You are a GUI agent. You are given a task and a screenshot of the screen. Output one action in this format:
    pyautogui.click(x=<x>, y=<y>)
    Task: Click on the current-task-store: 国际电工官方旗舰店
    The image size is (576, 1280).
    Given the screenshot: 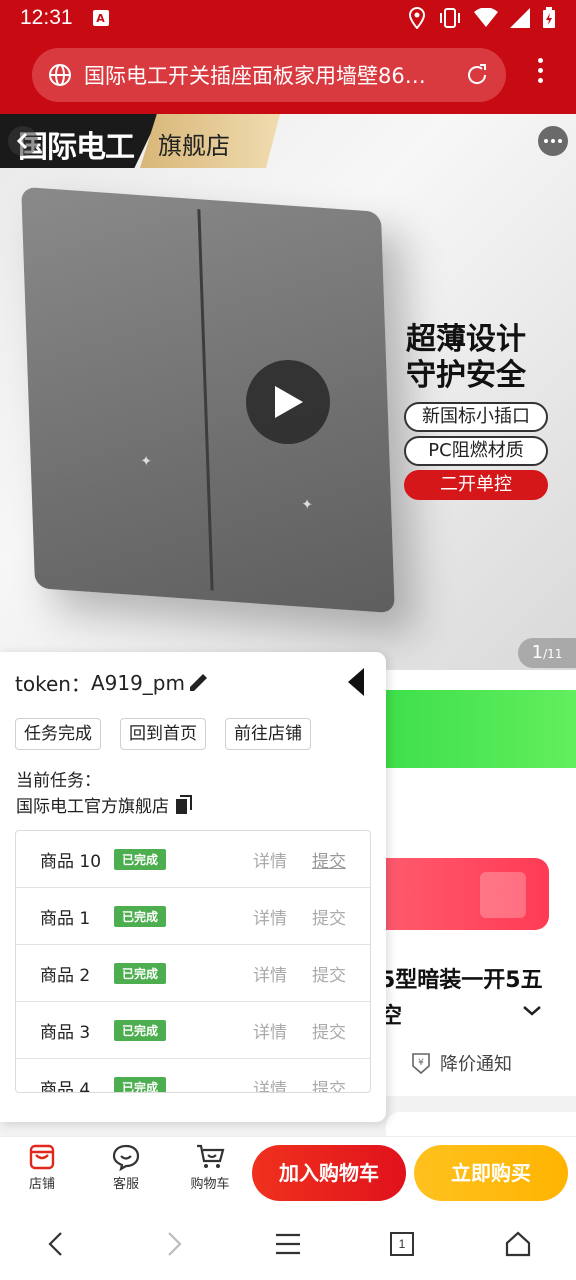 What is the action you would take?
    pyautogui.click(x=104, y=804)
    